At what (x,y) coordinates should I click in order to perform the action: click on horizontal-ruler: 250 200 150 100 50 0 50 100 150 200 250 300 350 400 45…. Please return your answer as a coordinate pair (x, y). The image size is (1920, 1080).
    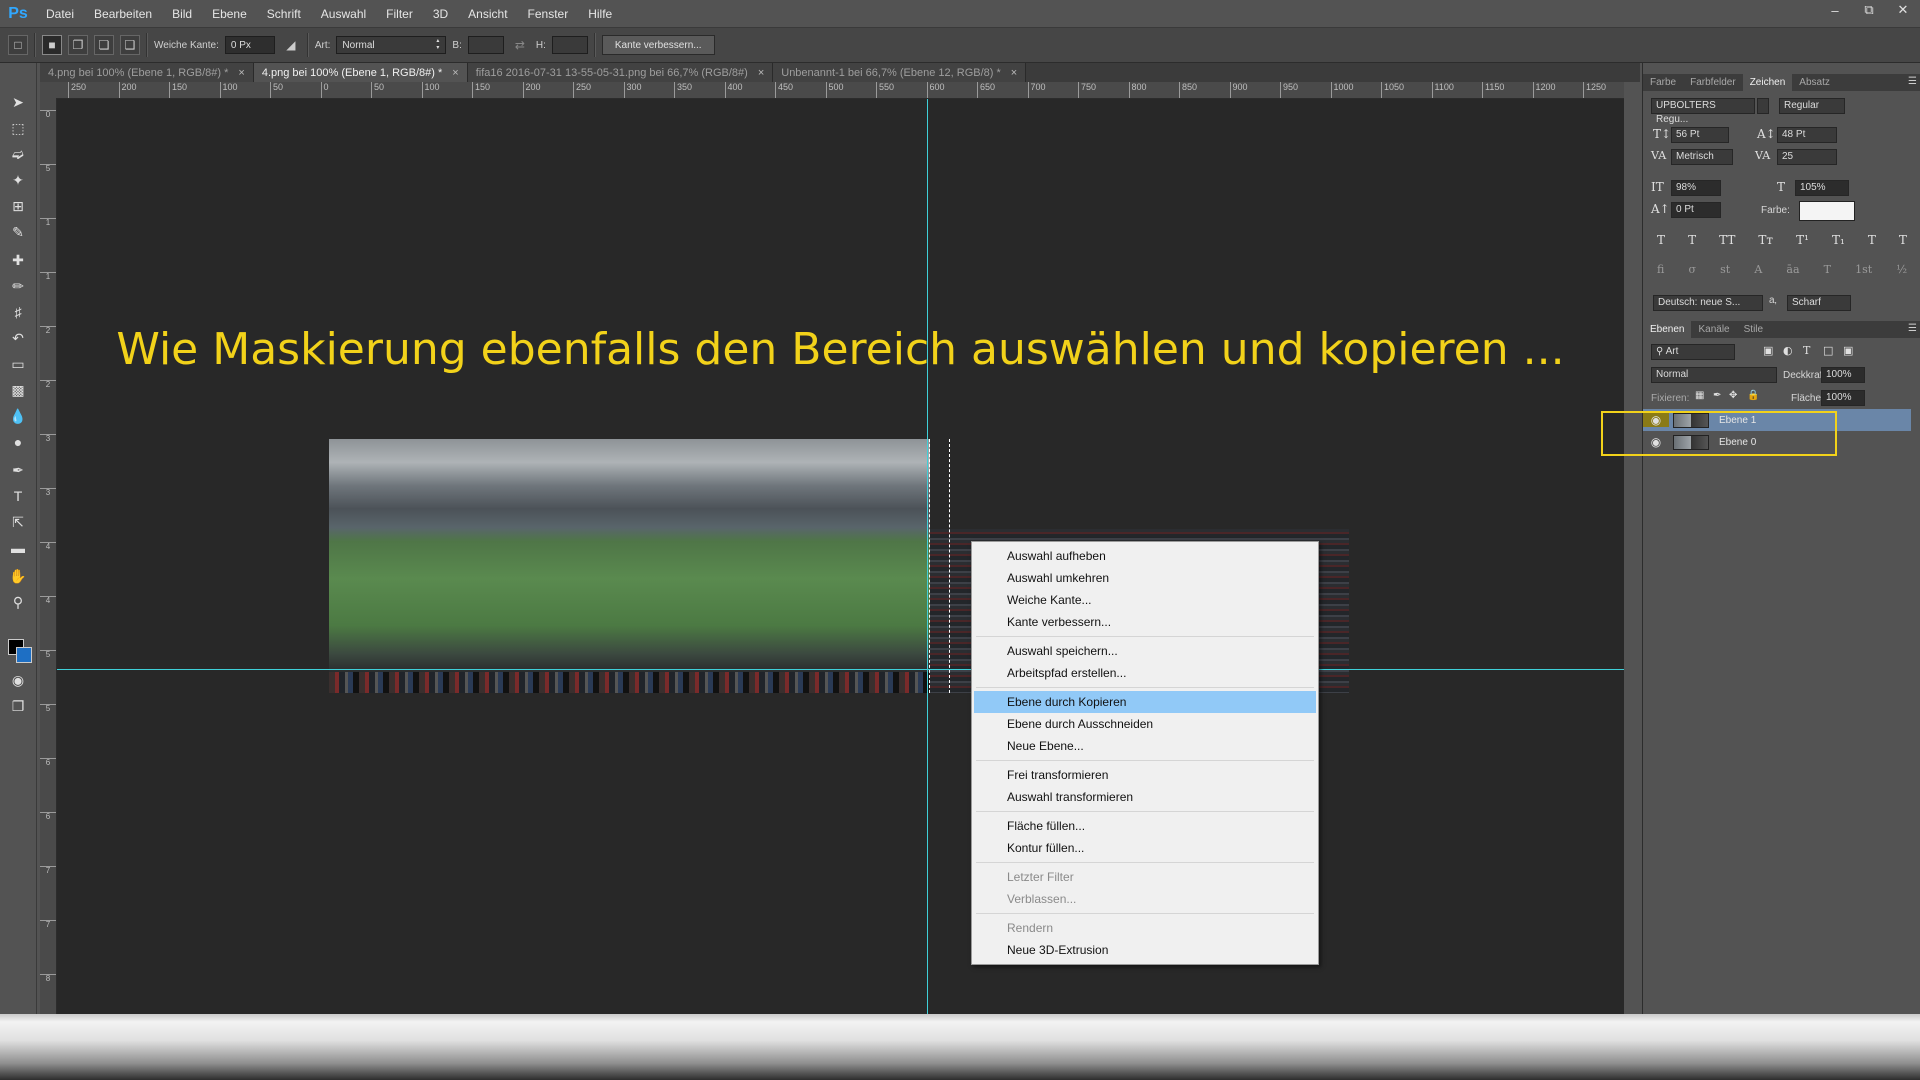
    Looking at the image, I should click on (840, 90).